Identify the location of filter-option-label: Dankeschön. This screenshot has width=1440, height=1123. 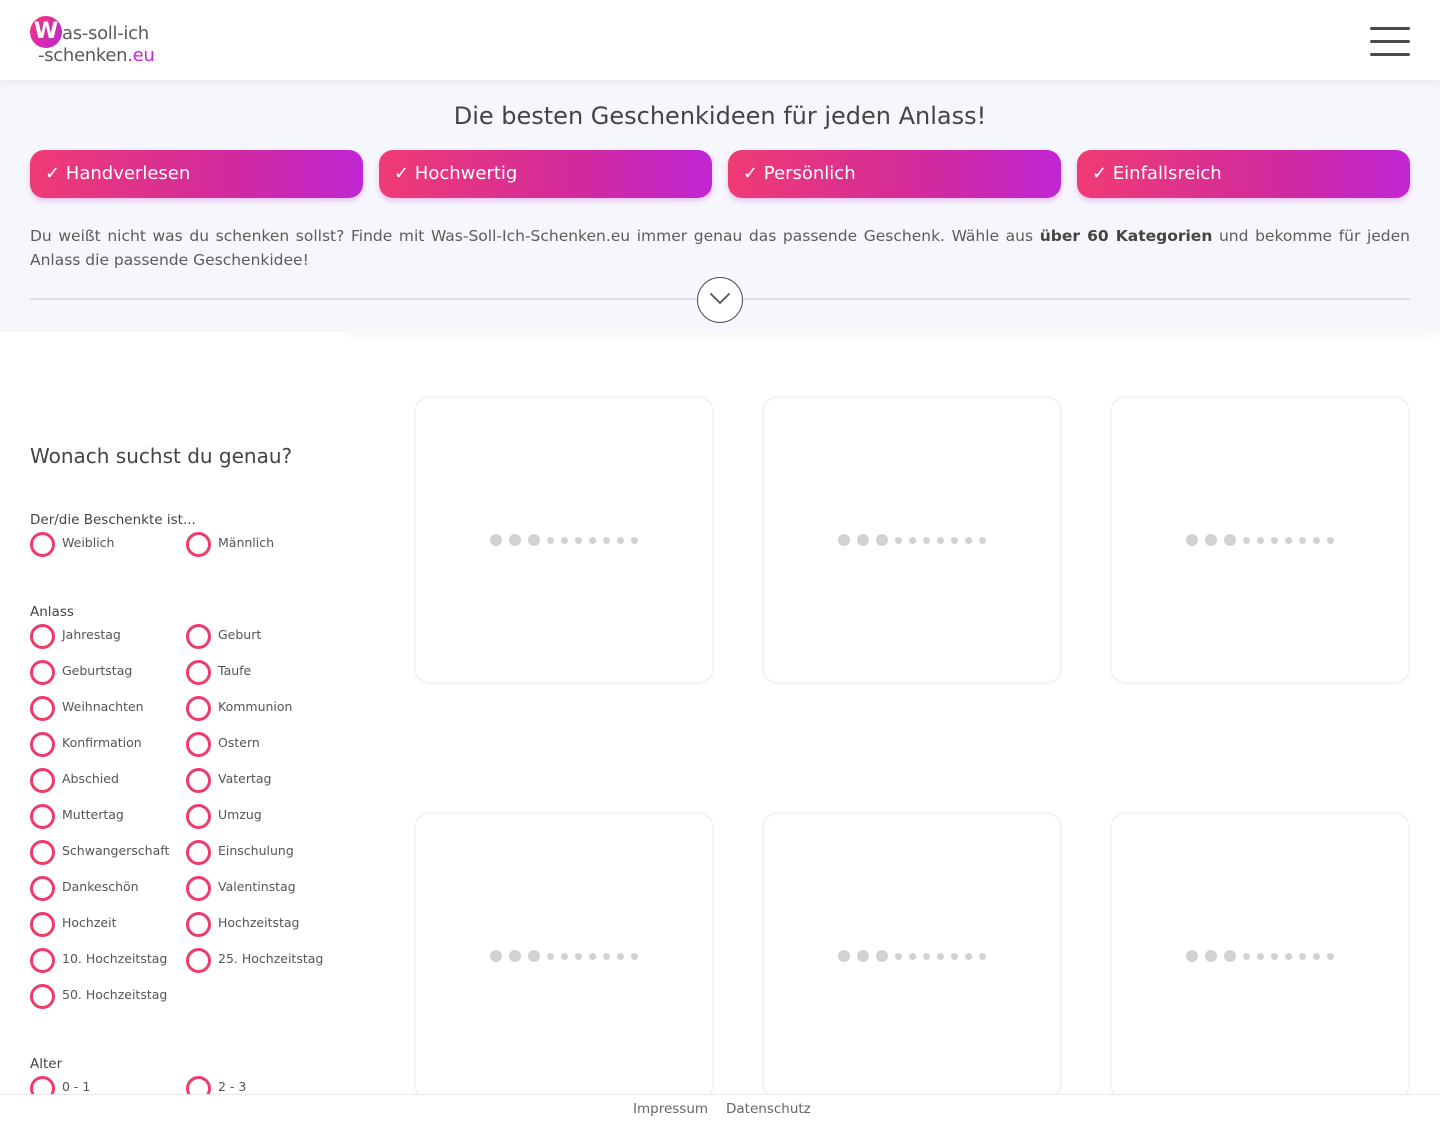
(100, 886).